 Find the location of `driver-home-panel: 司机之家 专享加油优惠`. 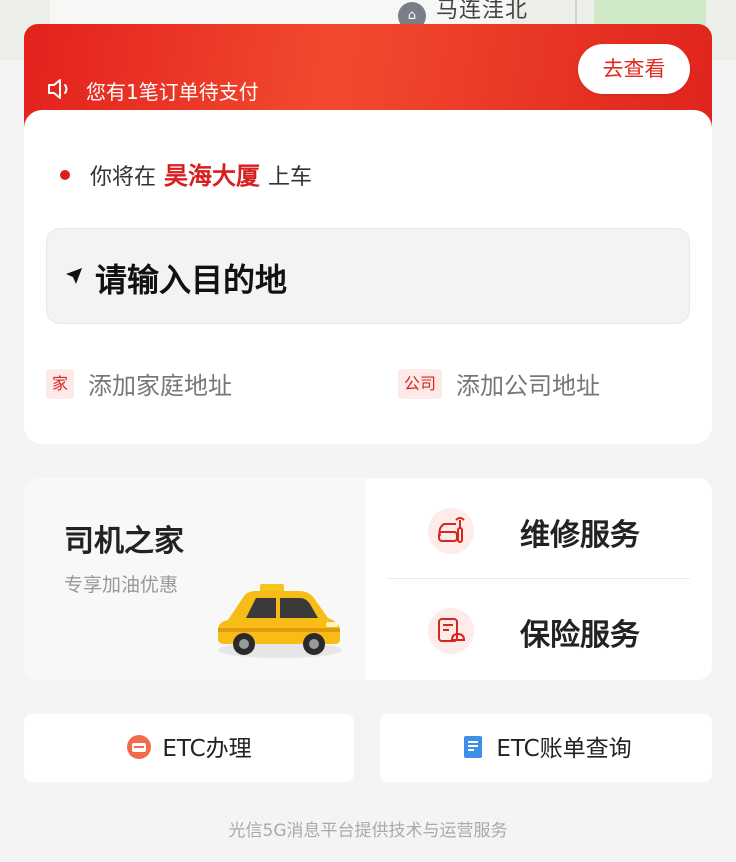

driver-home-panel: 司机之家 专享加油优惠 is located at coordinates (195, 579).